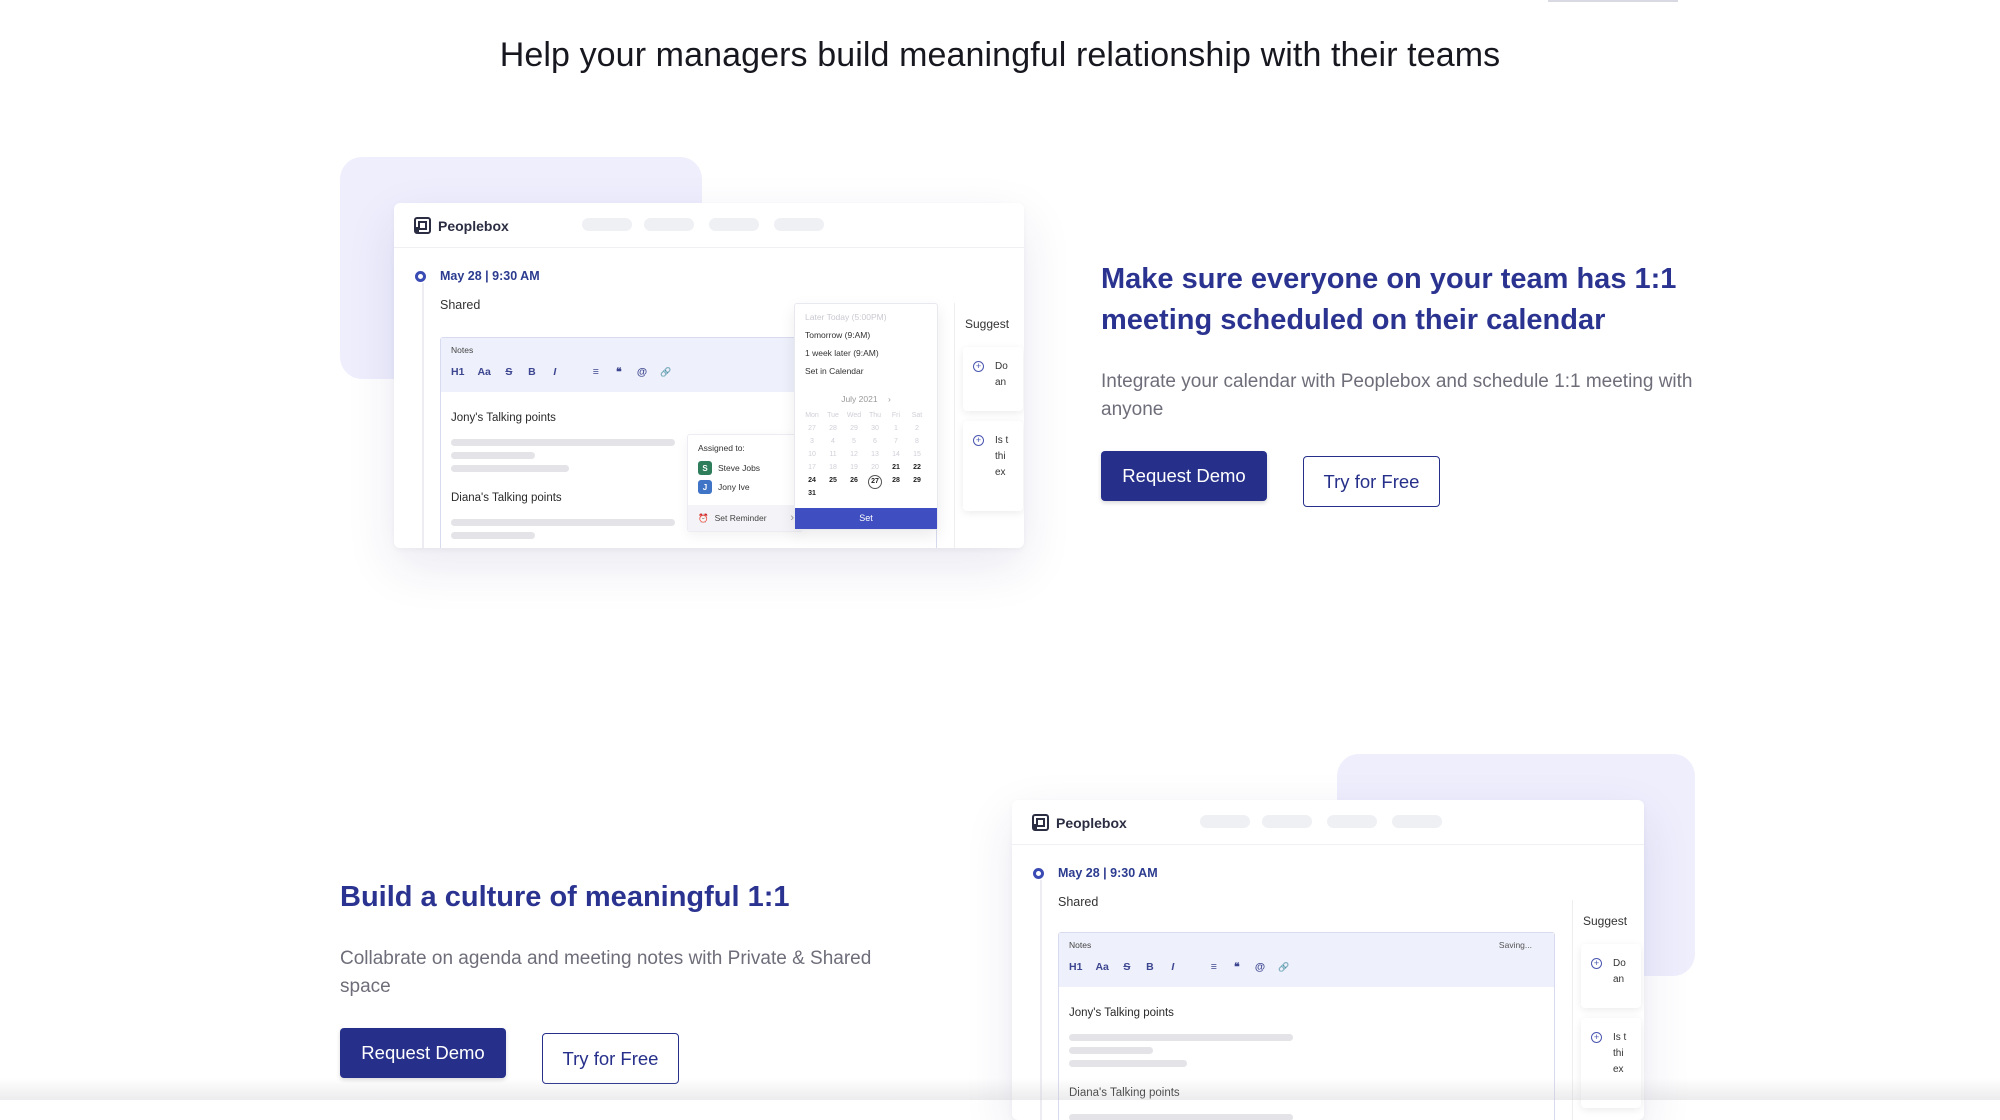 The image size is (2000, 1120). I want to click on notes-header: Notes Saving... H1 Aa S B I ≡ ❝ @ 🔗, so click(1306, 960).